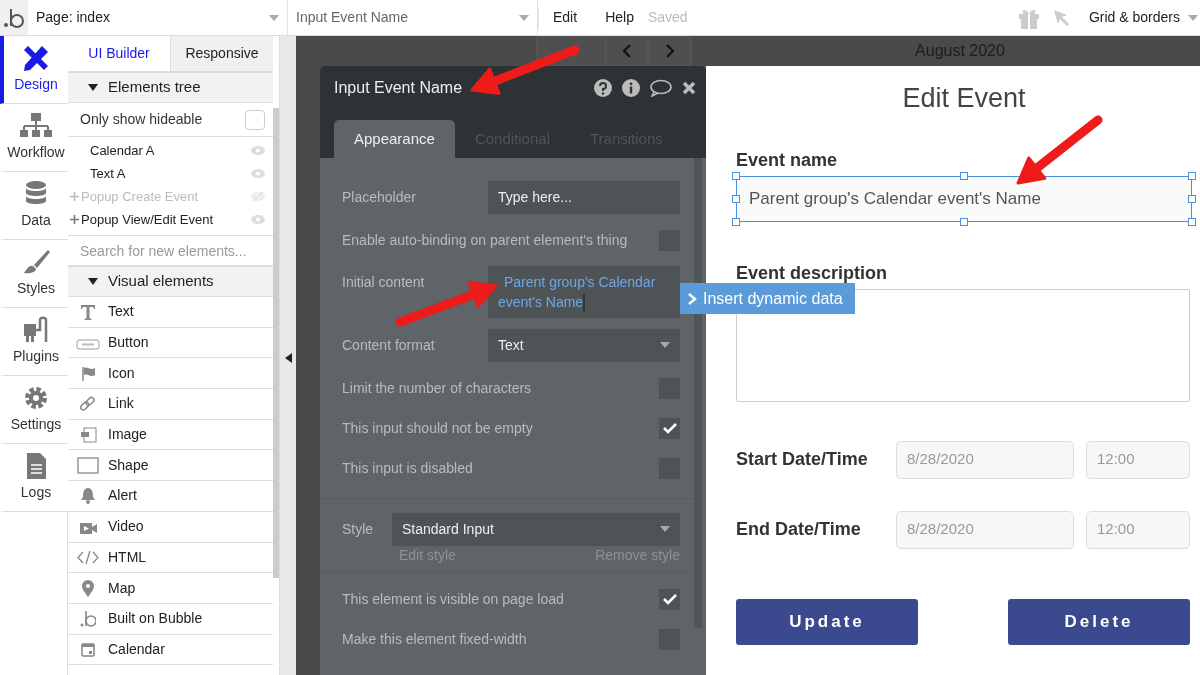  I want to click on field-label: This input is disabled, so click(407, 468).